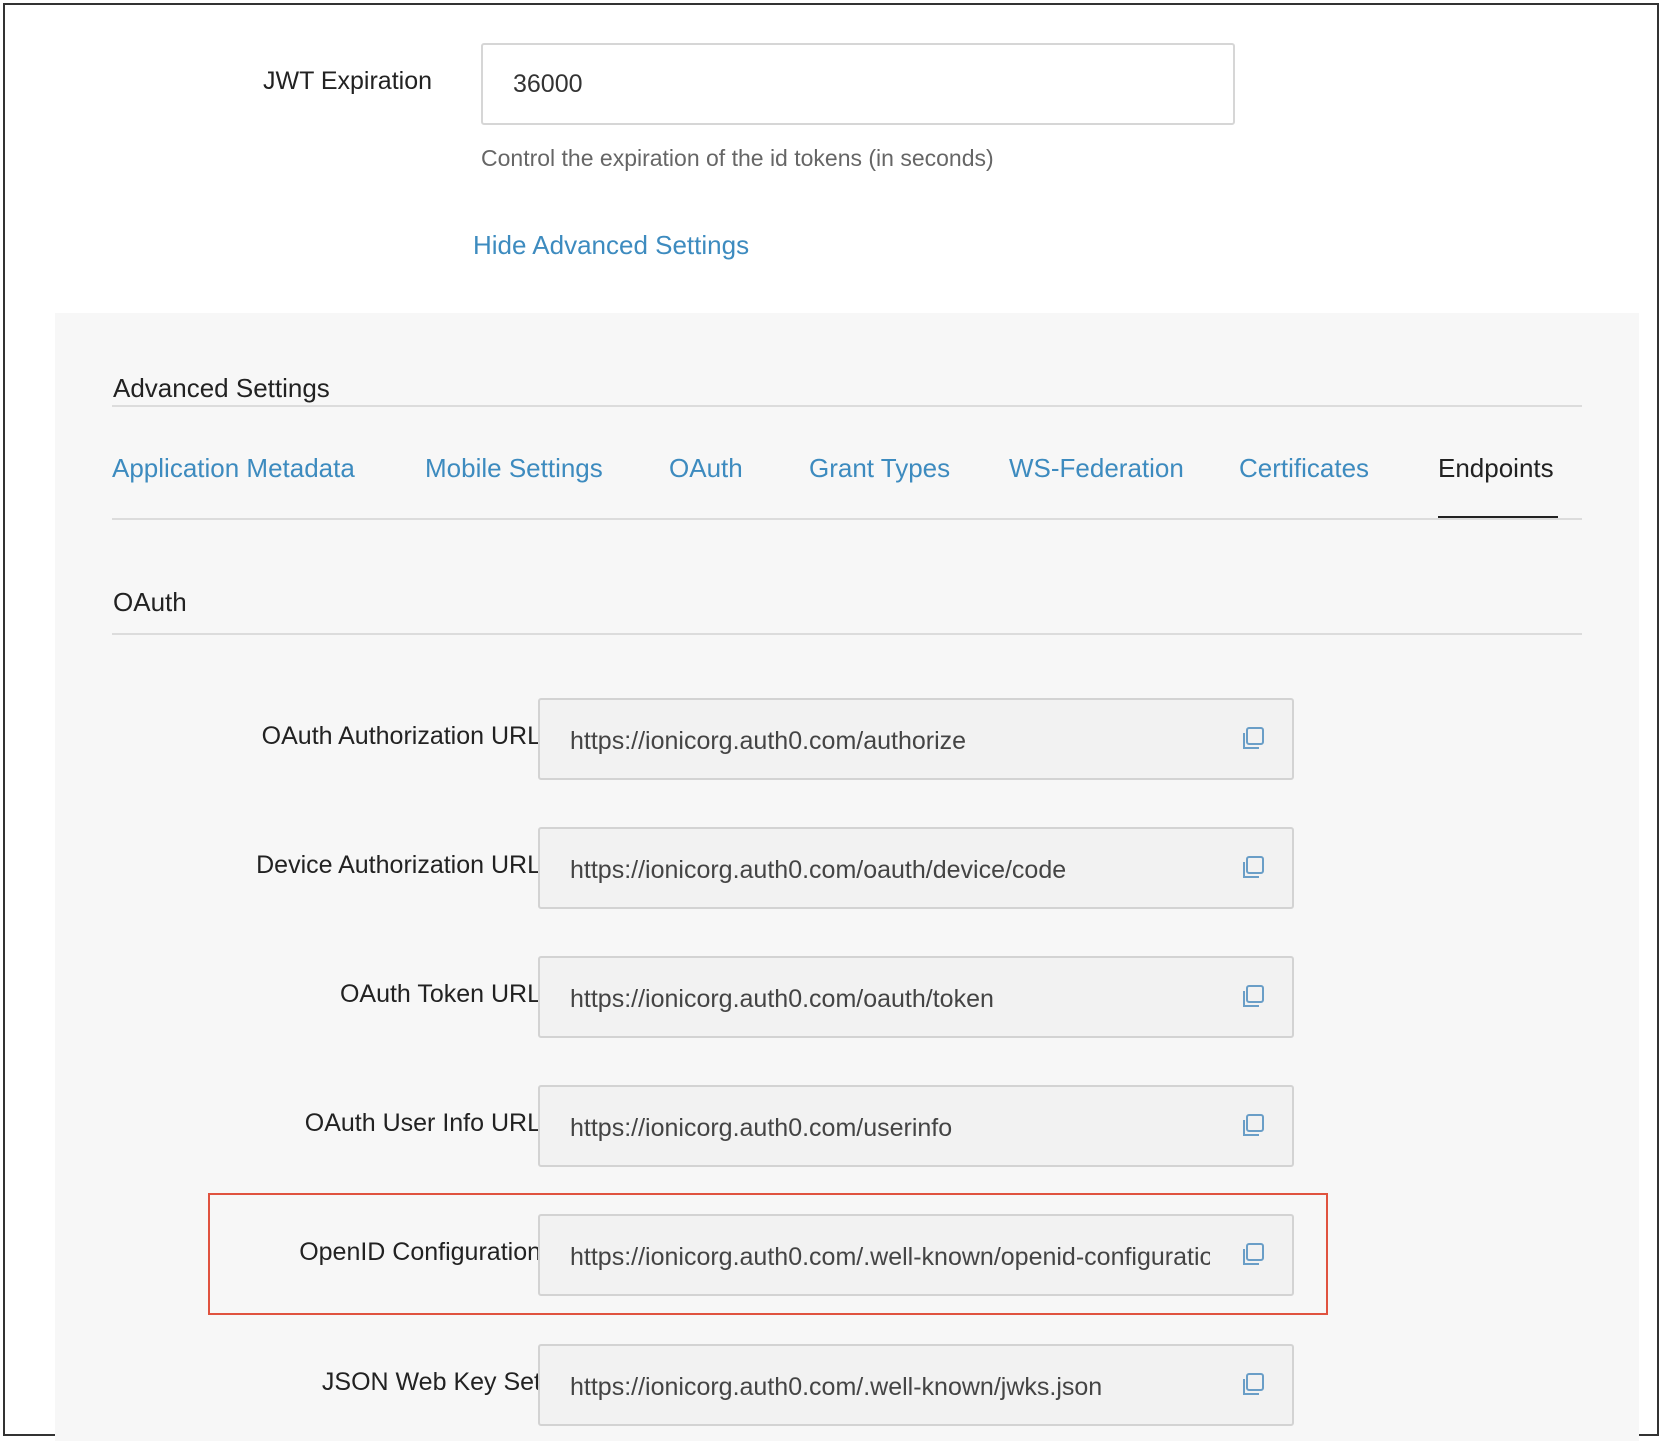 This screenshot has width=1668, height=1442. I want to click on tab-grant-types: Grant Types, so click(879, 468).